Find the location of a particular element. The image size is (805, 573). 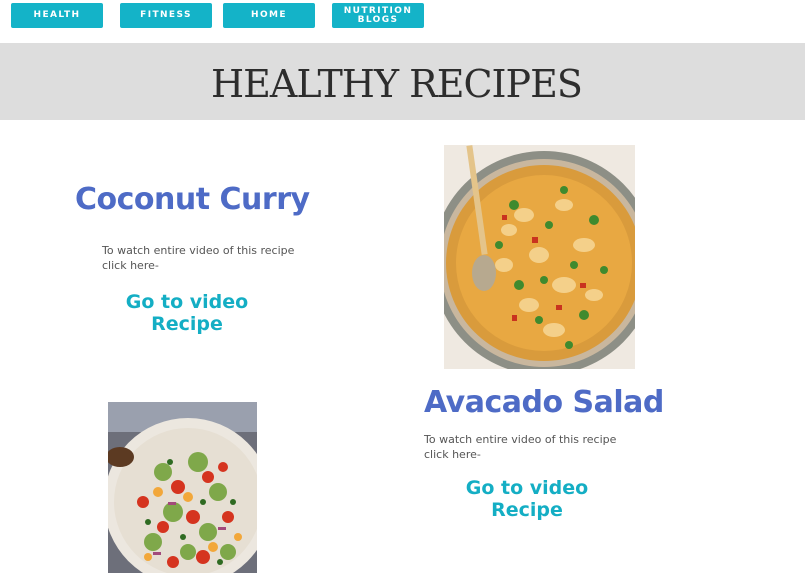

recipe-title-coconut-curry: Coconut Curry is located at coordinates (192, 199).